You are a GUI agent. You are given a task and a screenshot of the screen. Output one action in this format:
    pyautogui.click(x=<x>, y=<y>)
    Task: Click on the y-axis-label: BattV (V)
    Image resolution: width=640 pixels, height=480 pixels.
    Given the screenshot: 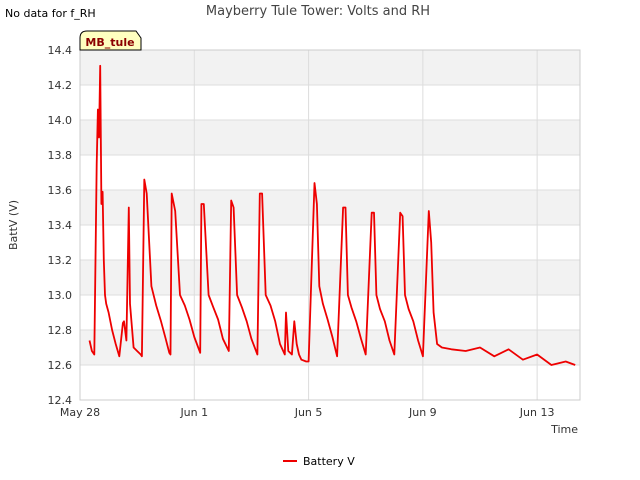 What is the action you would take?
    pyautogui.click(x=13, y=225)
    